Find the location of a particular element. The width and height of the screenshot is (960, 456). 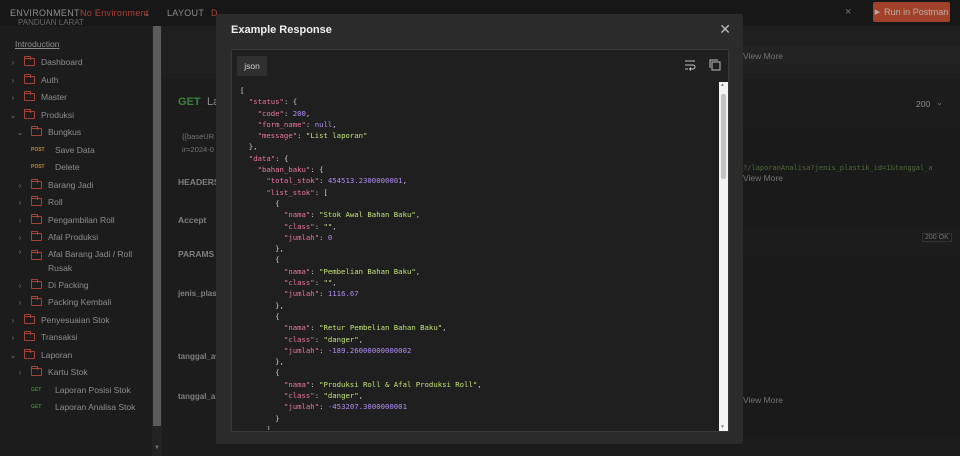

json-key: "status" is located at coordinates (266, 102).